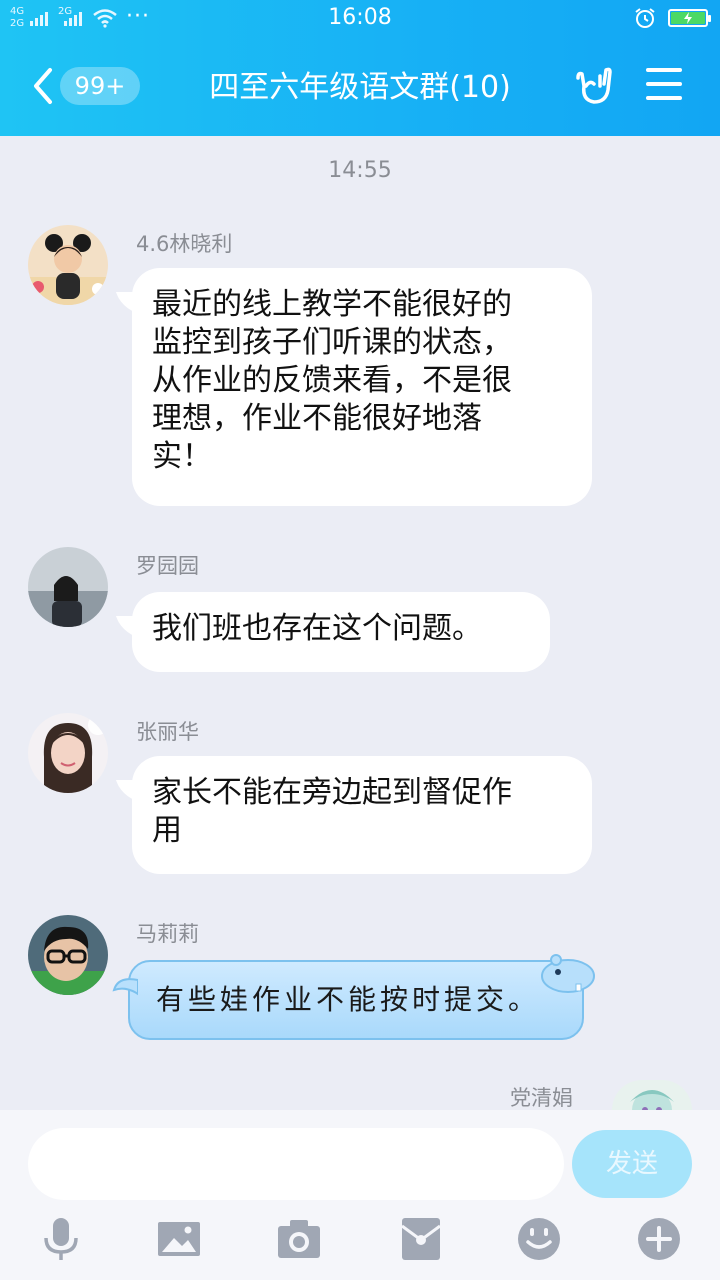  Describe the element at coordinates (61, 1239) in the screenshot. I see `microphone-icon` at that location.